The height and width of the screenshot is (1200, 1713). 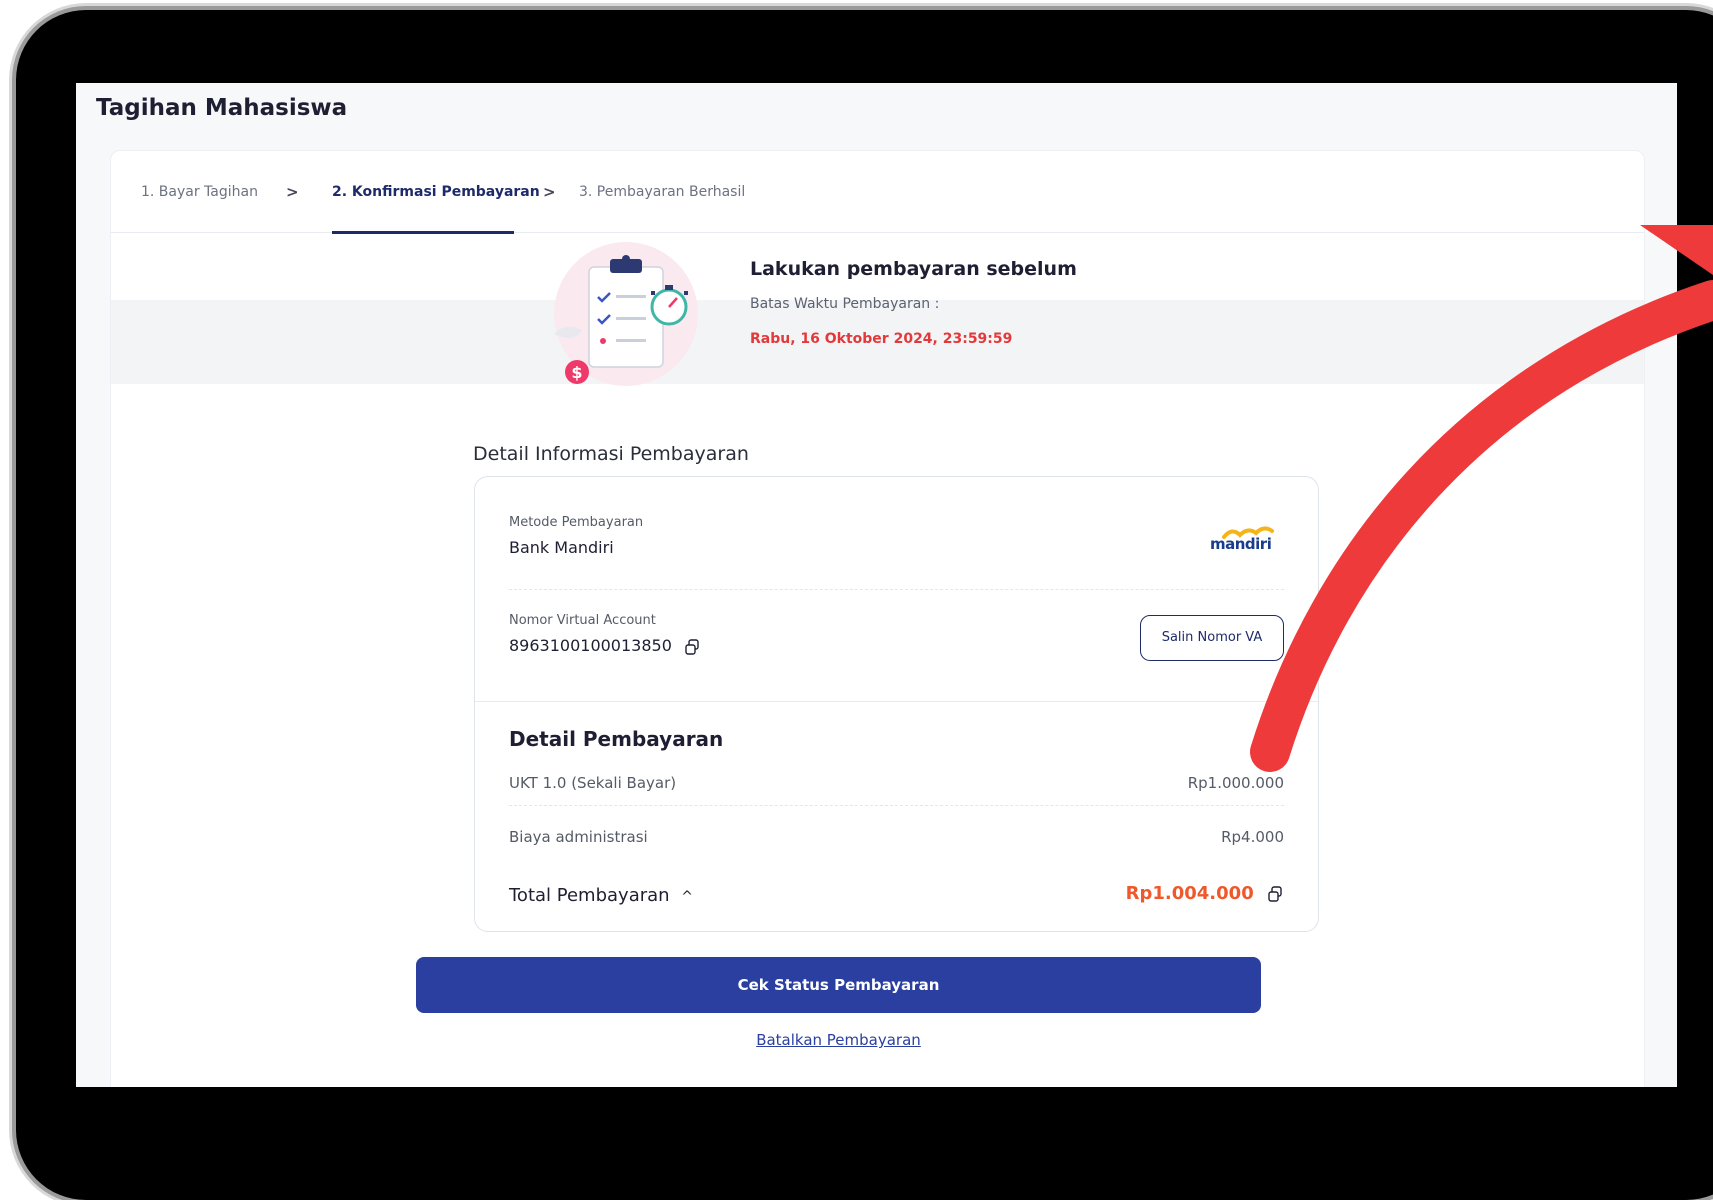 I want to click on total-value-row: Rp1.004.000, so click(x=1205, y=893).